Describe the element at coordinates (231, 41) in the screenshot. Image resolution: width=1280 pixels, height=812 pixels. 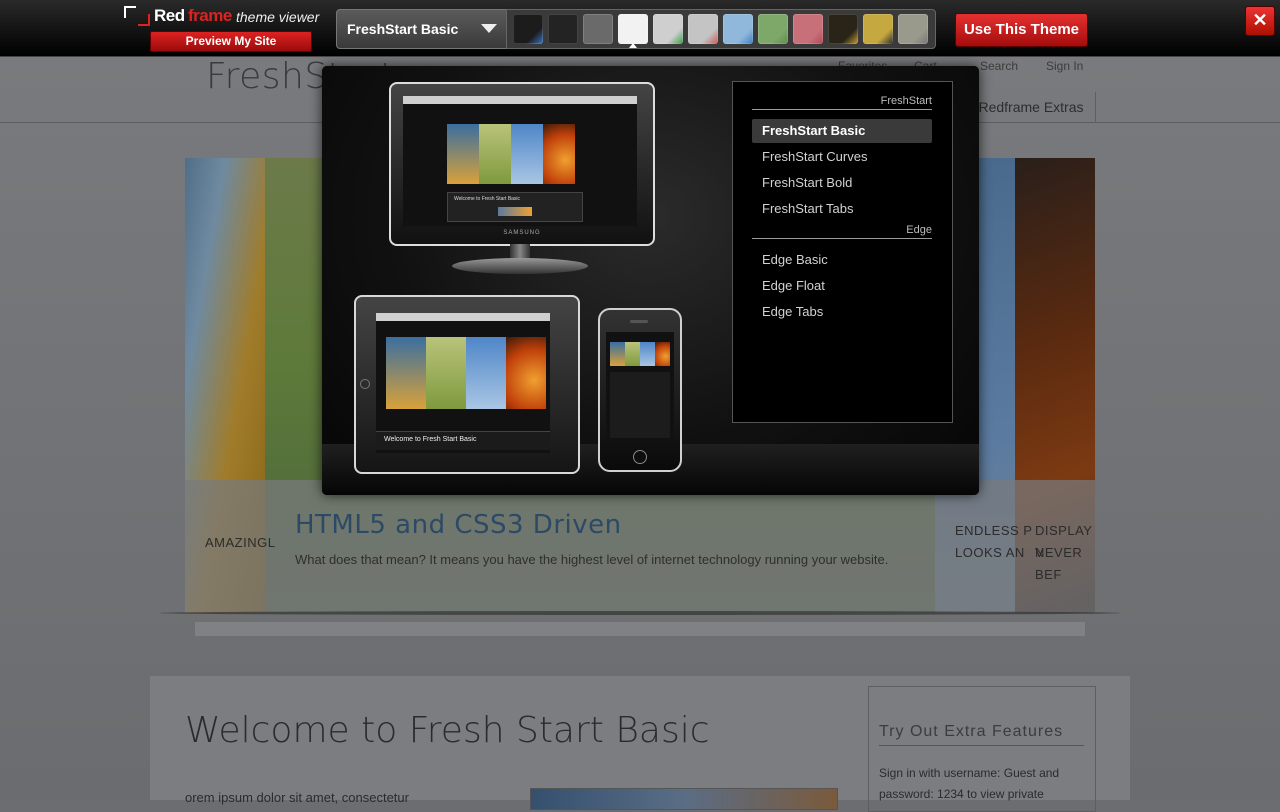
I see `preview-my-site-button: Preview My Site` at that location.